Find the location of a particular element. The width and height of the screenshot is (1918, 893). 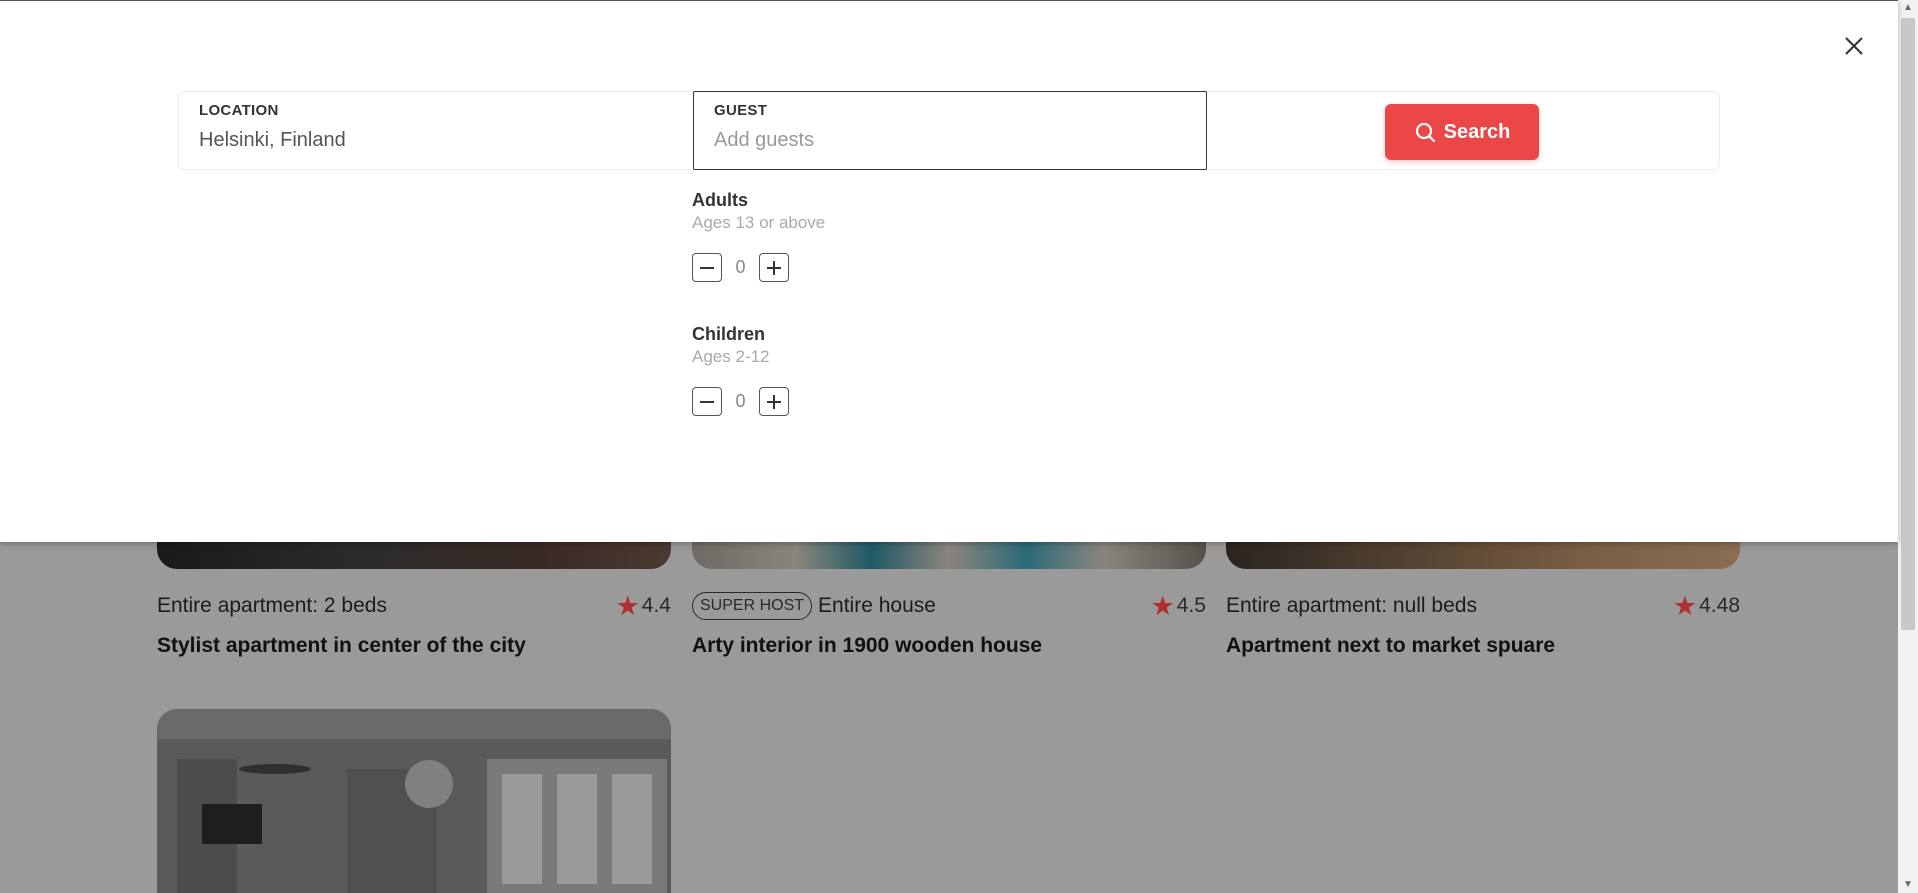

listing-rating: ★ 4.5 is located at coordinates (1178, 605).